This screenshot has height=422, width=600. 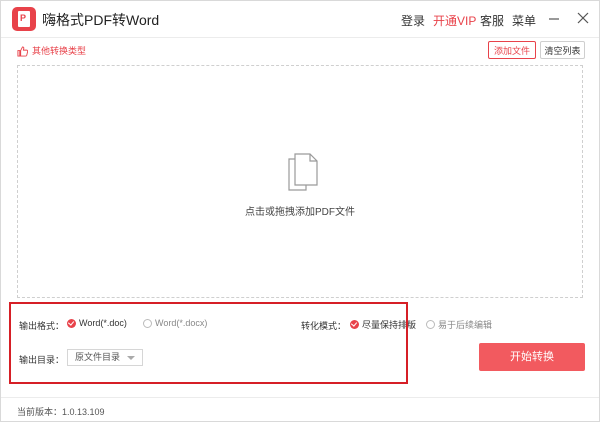 What do you see at coordinates (512, 50) in the screenshot?
I see `add-file-button: 添加文件` at bounding box center [512, 50].